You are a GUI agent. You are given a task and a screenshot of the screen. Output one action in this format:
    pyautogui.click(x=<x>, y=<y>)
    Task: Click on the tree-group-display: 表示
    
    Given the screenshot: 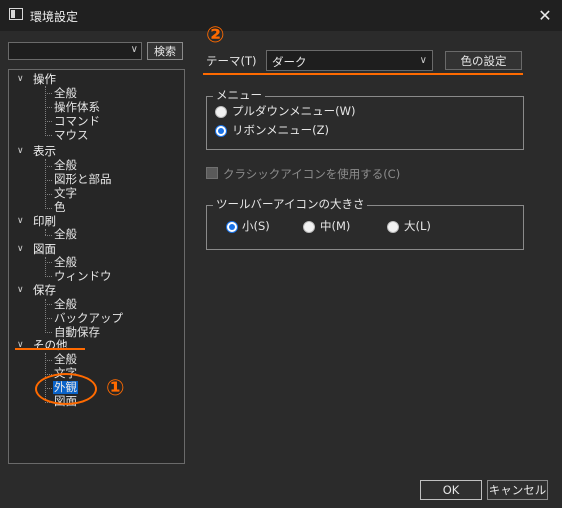 What is the action you would take?
    pyautogui.click(x=44, y=151)
    